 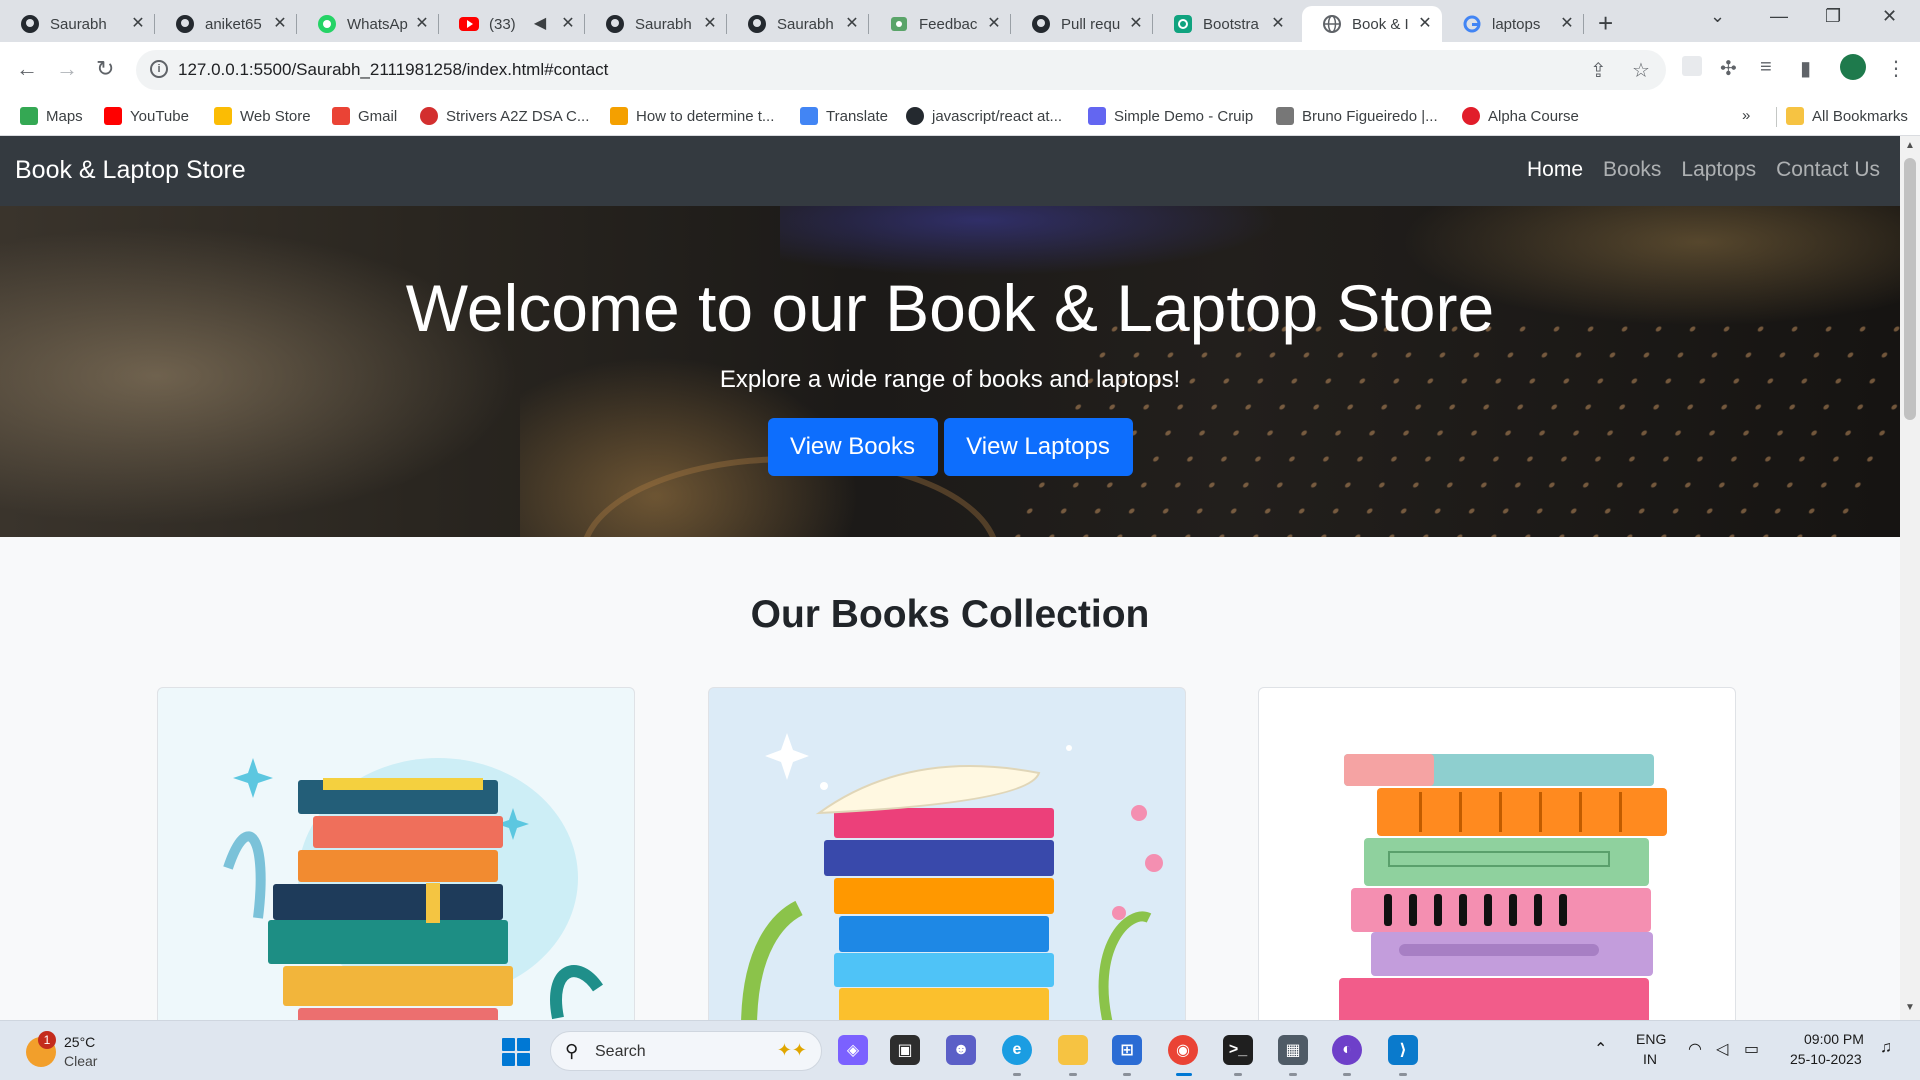 I want to click on puzzle-icon: ✣, so click(x=1728, y=68).